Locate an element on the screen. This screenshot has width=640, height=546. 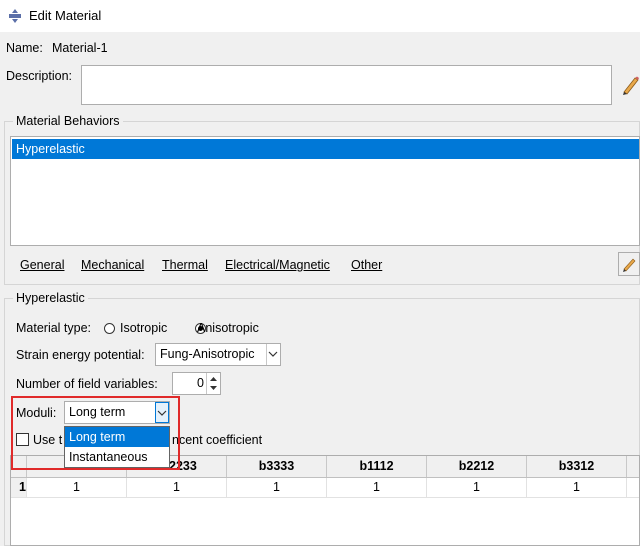
table-row: 1 1 1 1 1 1 1 is located at coordinates (325, 488).